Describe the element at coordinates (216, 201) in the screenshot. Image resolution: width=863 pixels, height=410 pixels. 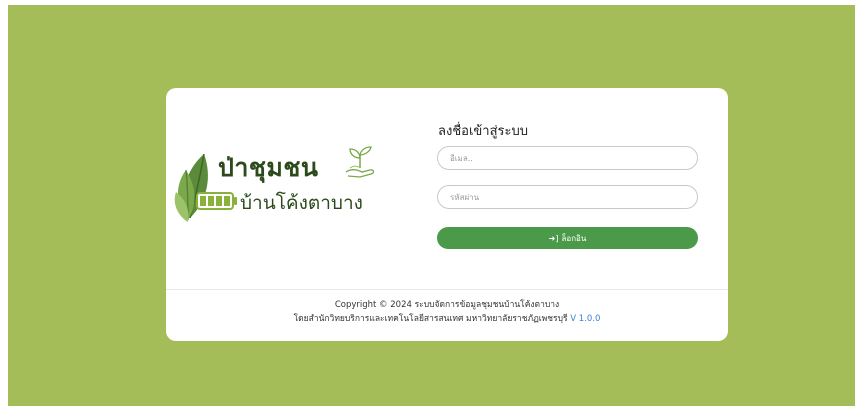
I see `battery-icon` at that location.